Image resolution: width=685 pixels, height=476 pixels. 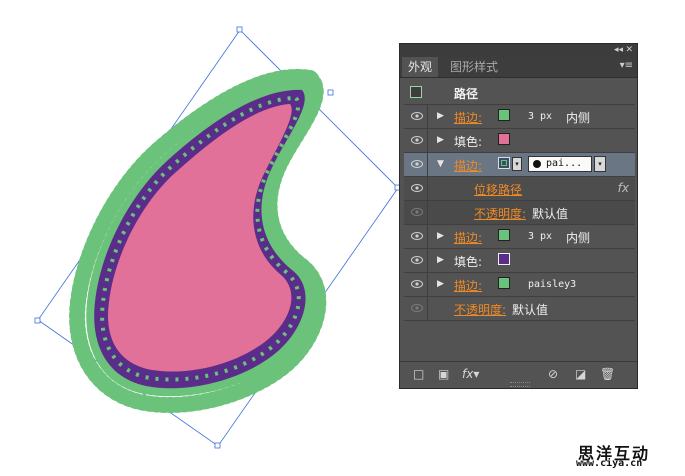 I want to click on brush-name: paisley3, so click(x=552, y=284).